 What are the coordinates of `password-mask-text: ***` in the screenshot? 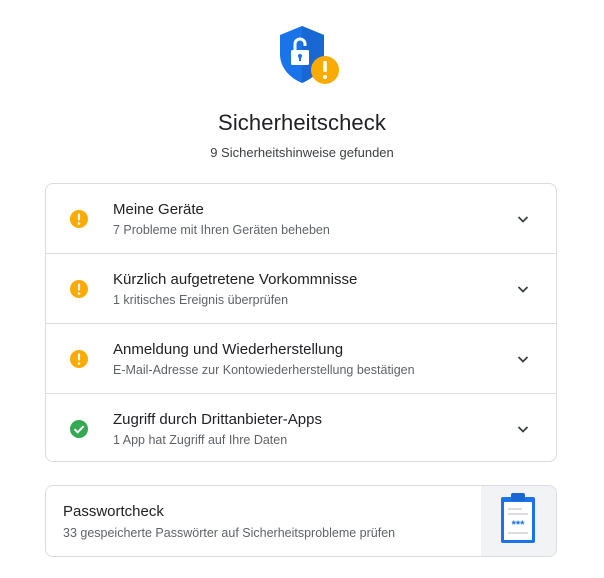 It's located at (519, 525).